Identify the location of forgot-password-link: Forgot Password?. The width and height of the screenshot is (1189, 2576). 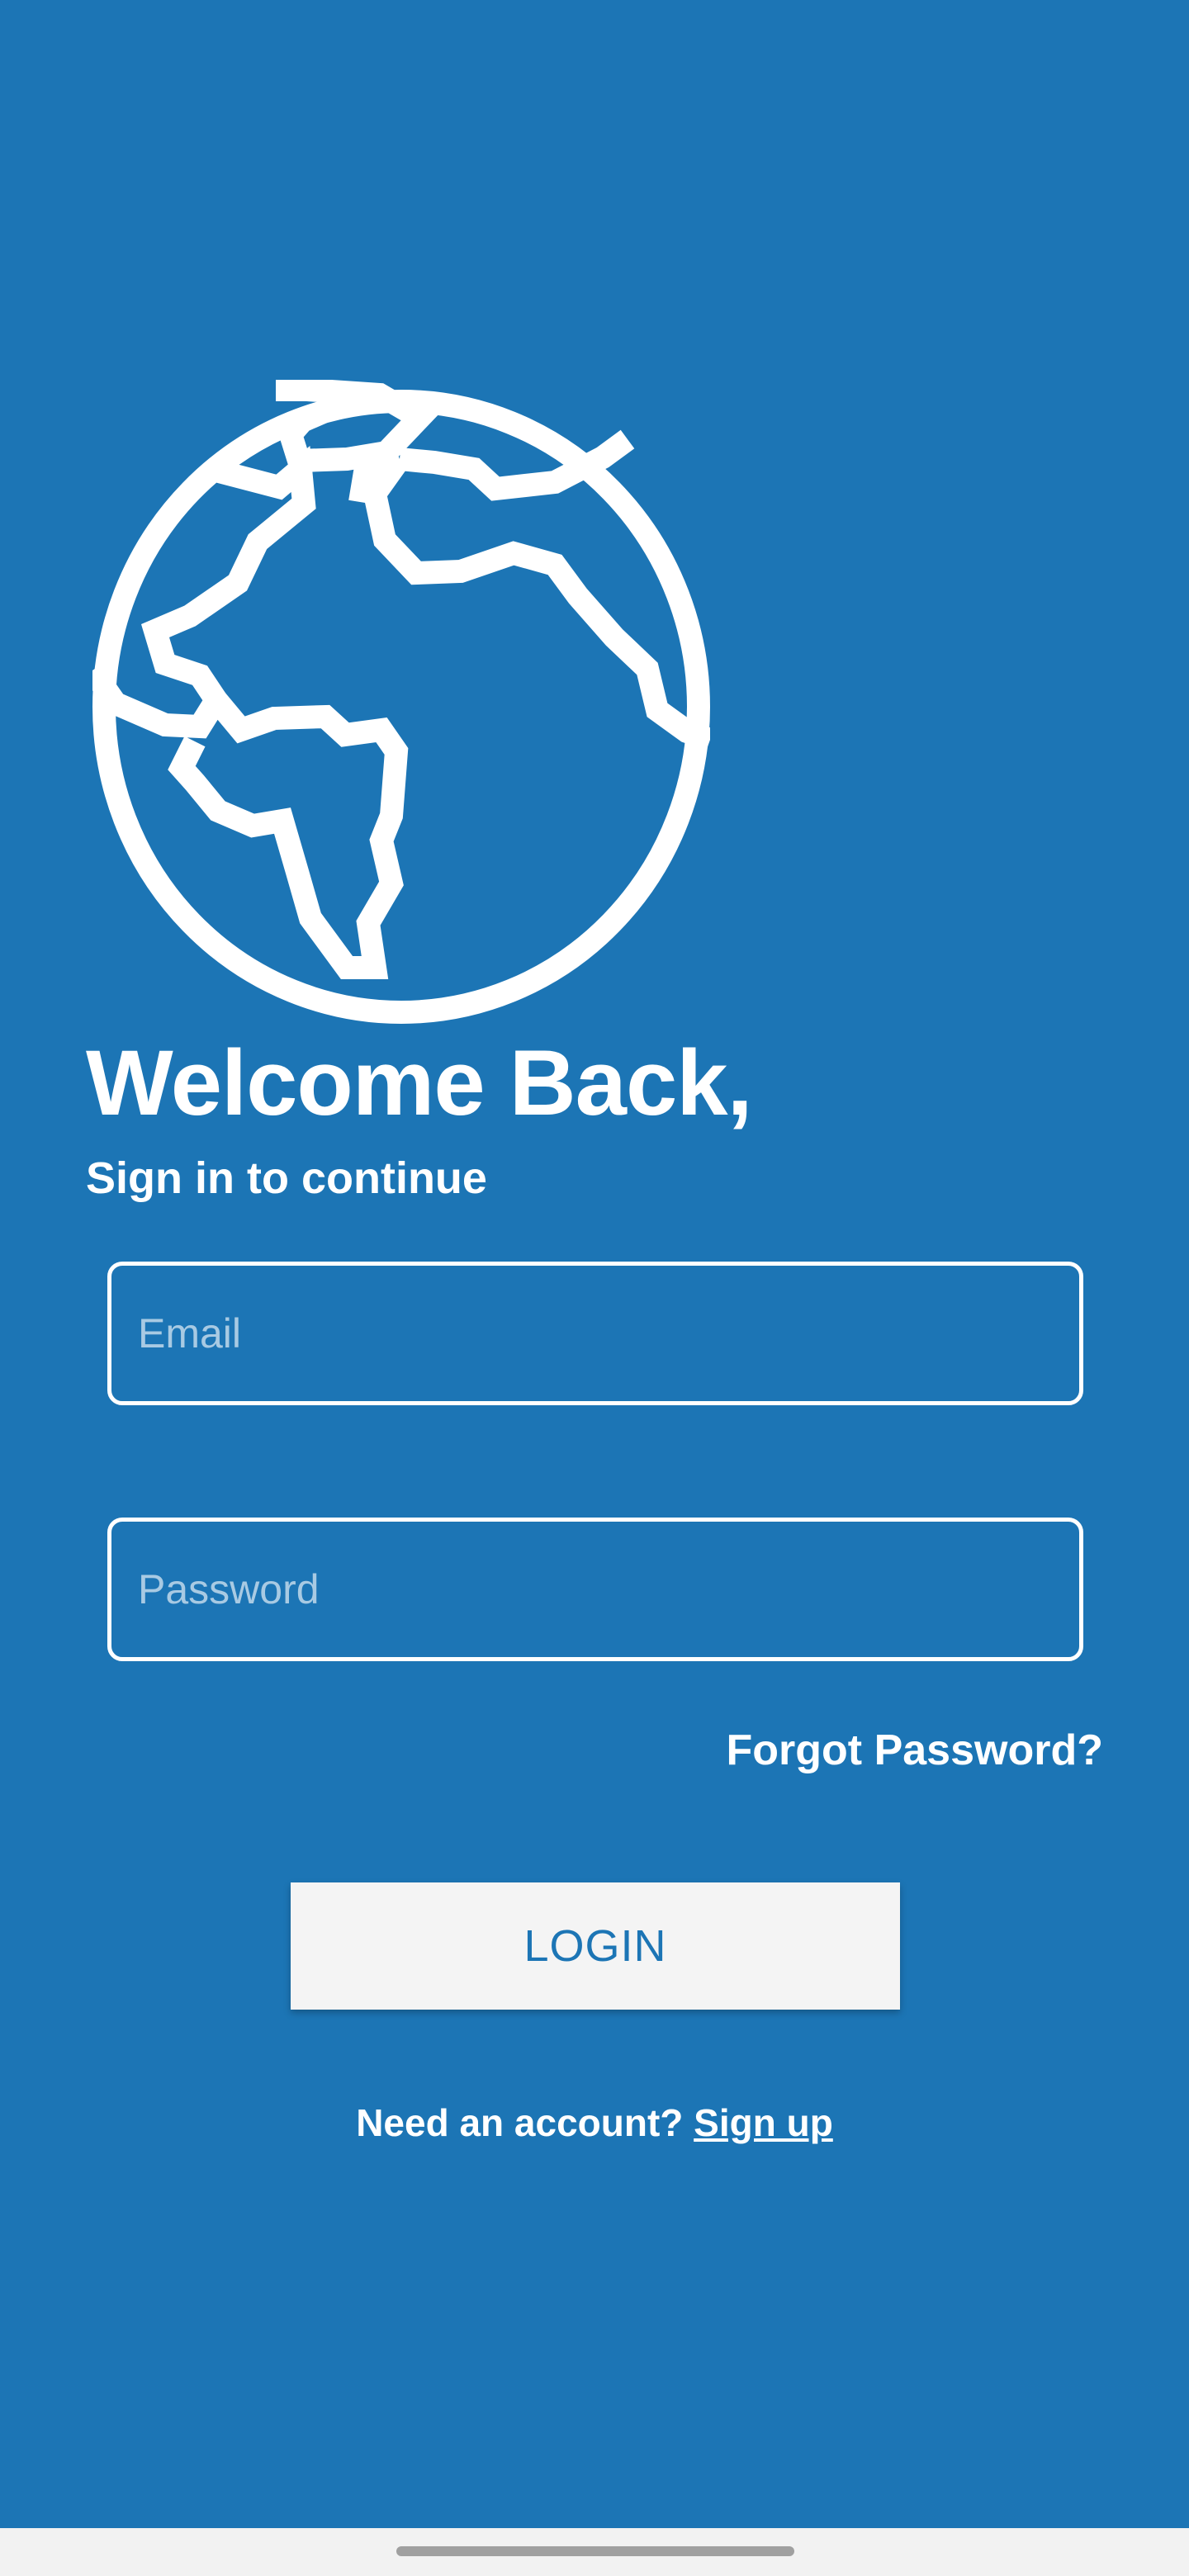
(915, 1750).